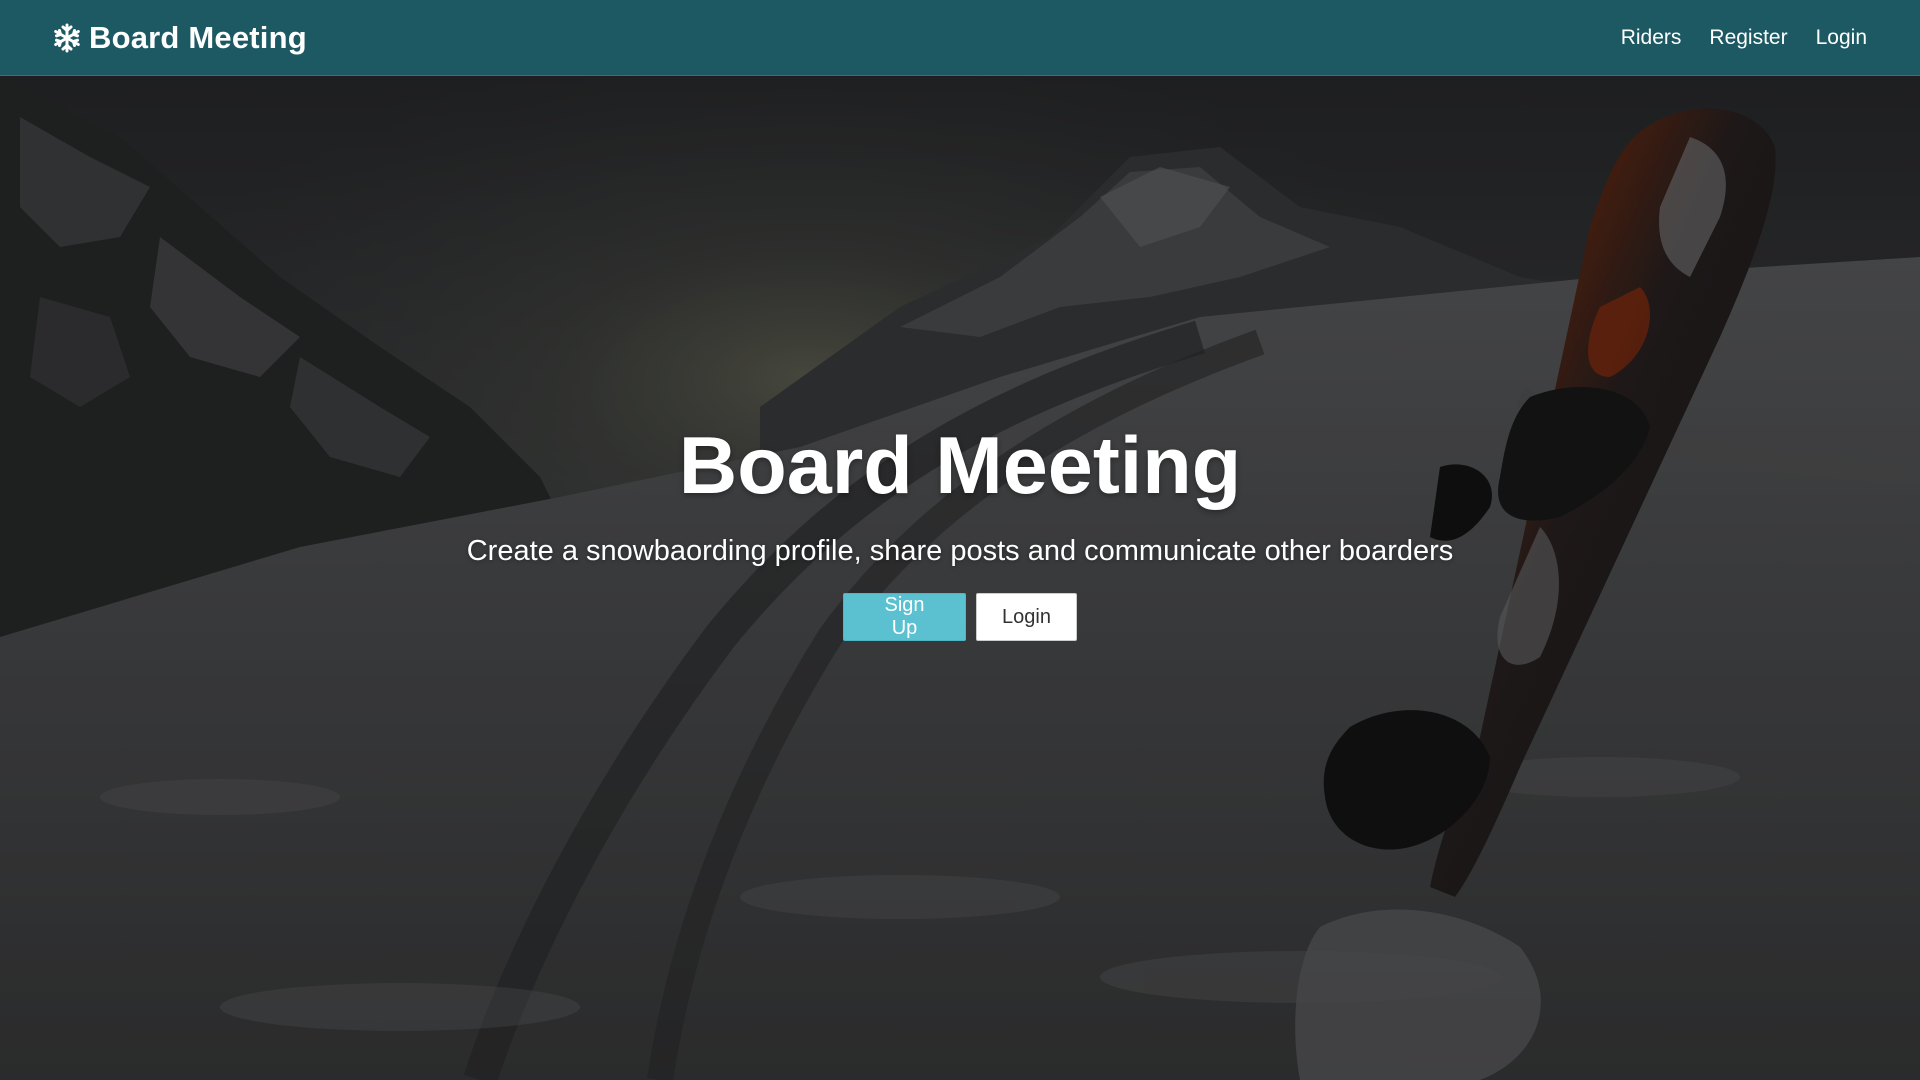  I want to click on nav-link-register: Register, so click(1748, 38).